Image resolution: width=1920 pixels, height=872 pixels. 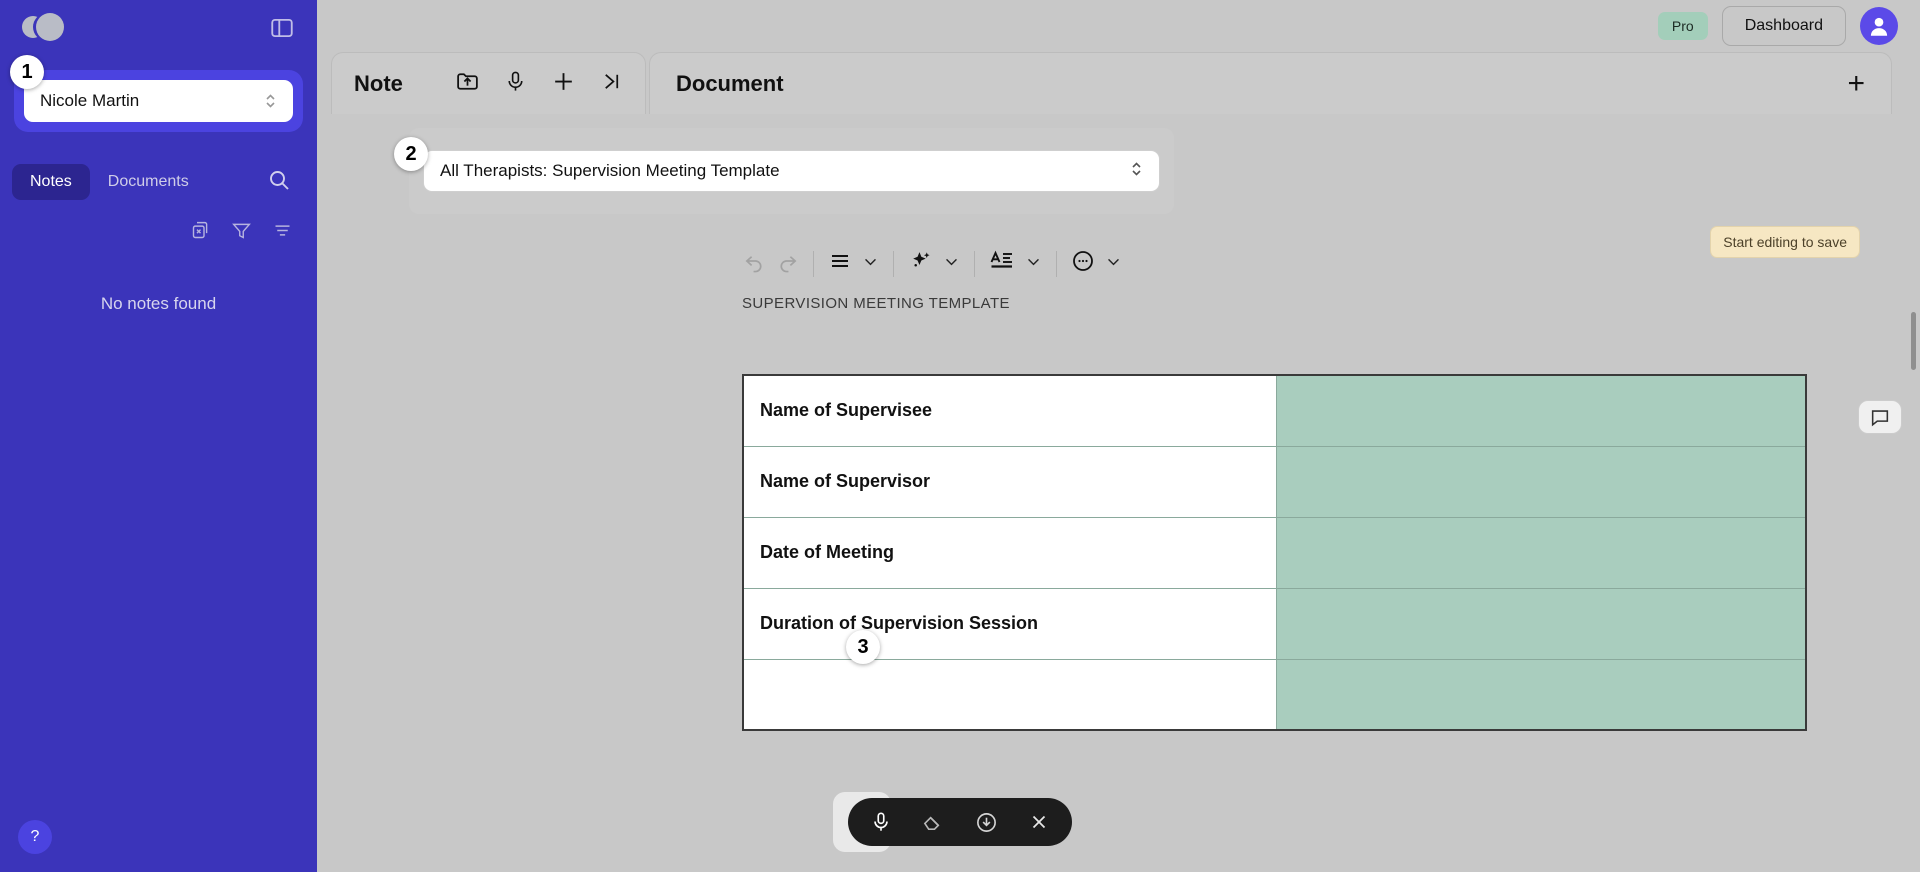 I want to click on top-bar: Pro Dashboard, so click(x=1118, y=26).